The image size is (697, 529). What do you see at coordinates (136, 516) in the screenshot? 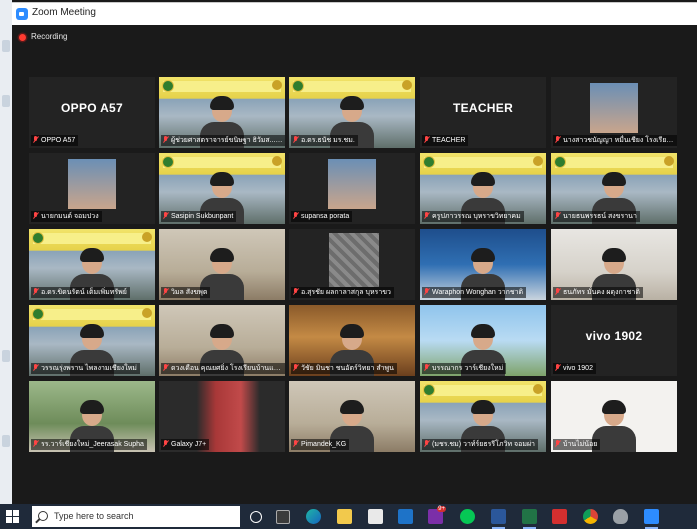
I see `taskbar-search-box: Type here to search` at bounding box center [136, 516].